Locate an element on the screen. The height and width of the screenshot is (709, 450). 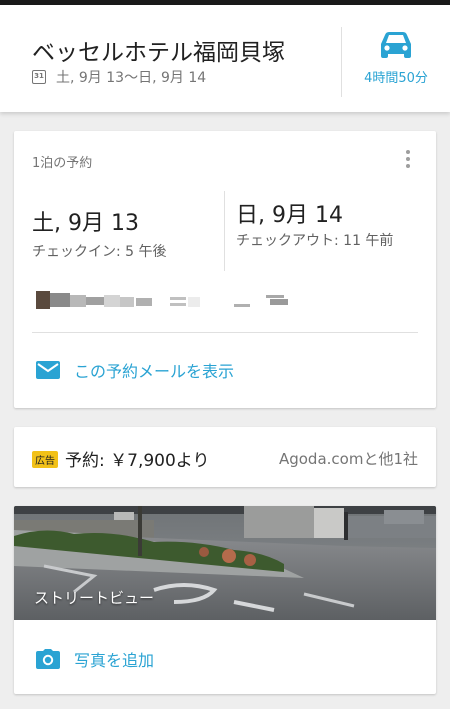
street-view-label: ストリートビュー is located at coordinates (94, 598).